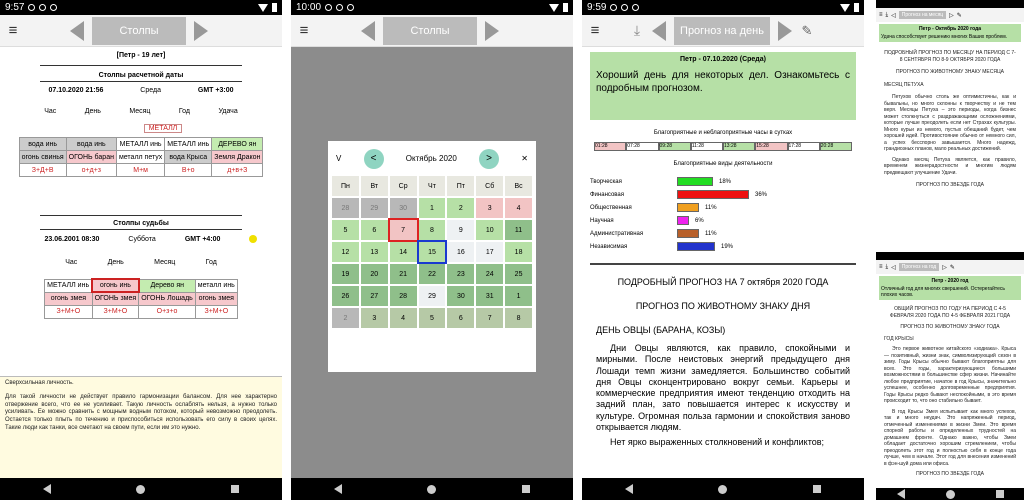 The width and height of the screenshot is (1024, 500). Describe the element at coordinates (167, 285) in the screenshot. I see `pillar-cell: Дерево ян` at that location.